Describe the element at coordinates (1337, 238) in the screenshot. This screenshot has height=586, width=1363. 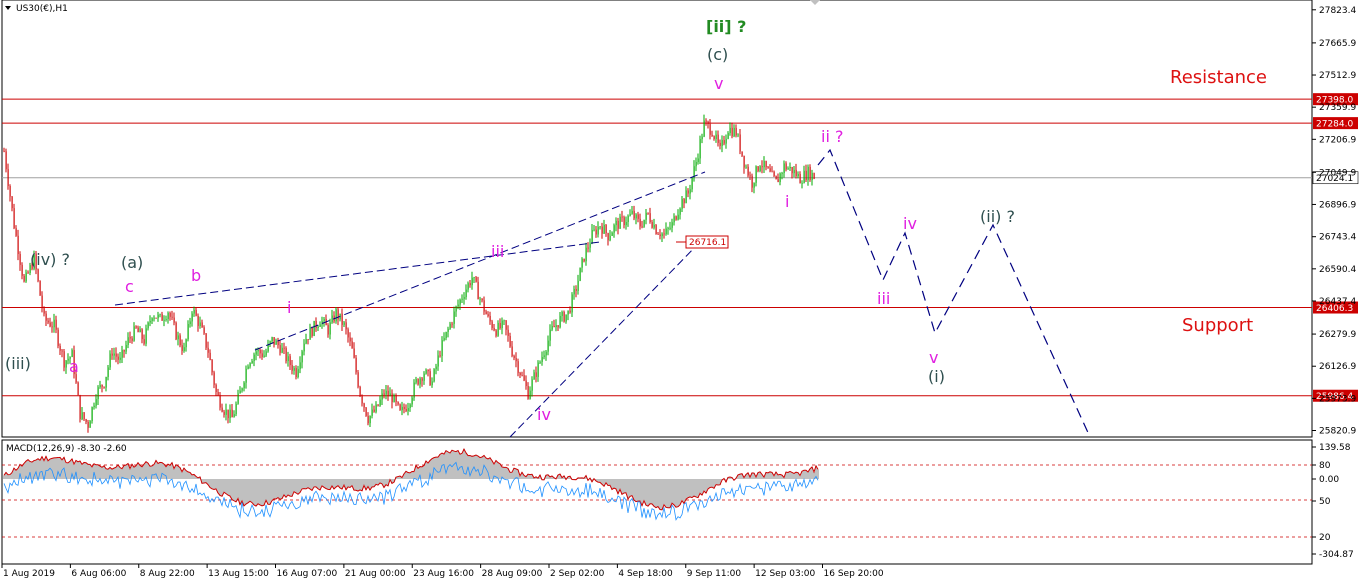
I see `price-tick-label: 26743.4` at that location.